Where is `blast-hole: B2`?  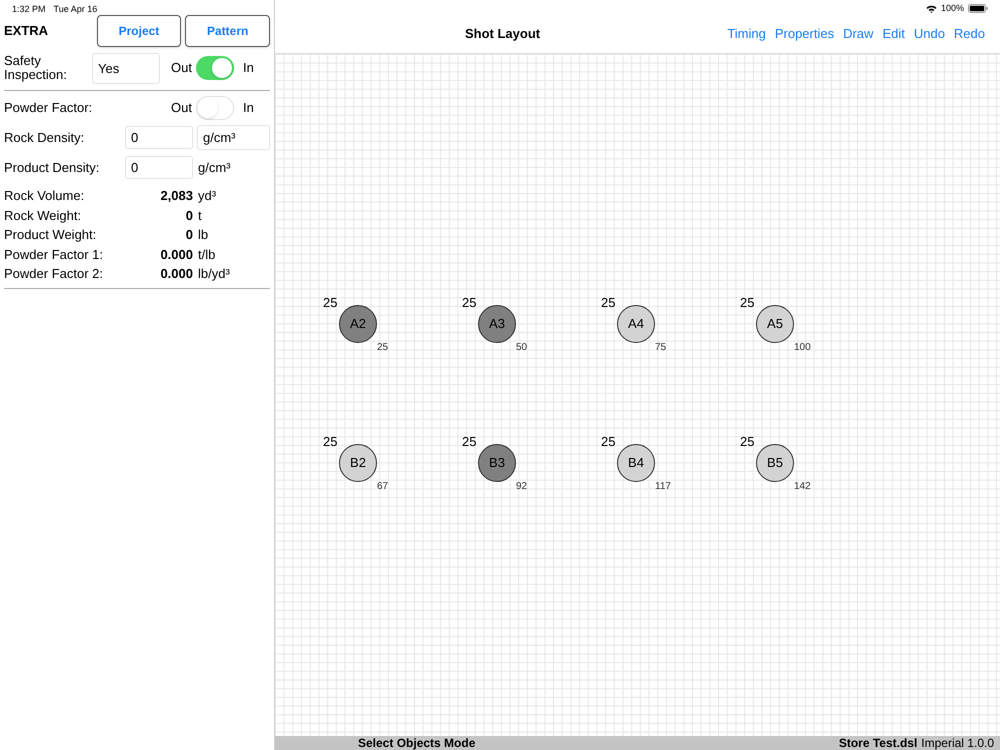 blast-hole: B2 is located at coordinates (358, 463).